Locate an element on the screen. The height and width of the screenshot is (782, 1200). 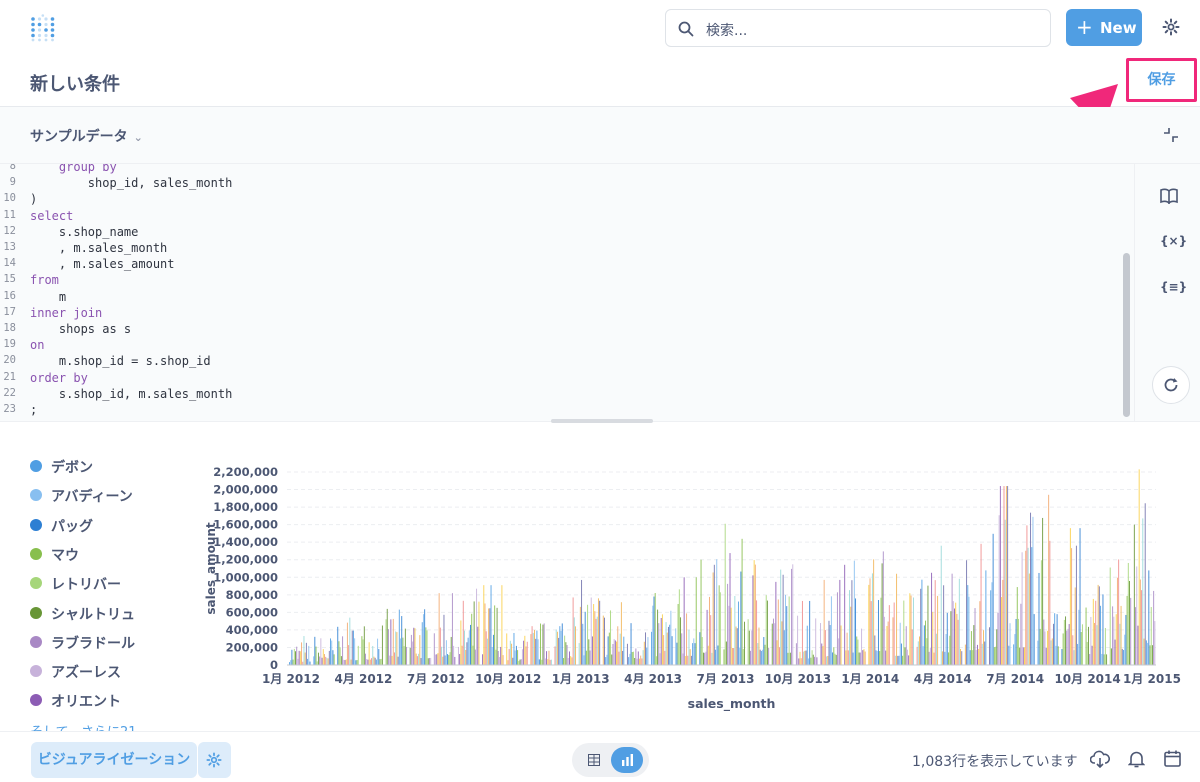
settings-gear-icon is located at coordinates (1171, 29).